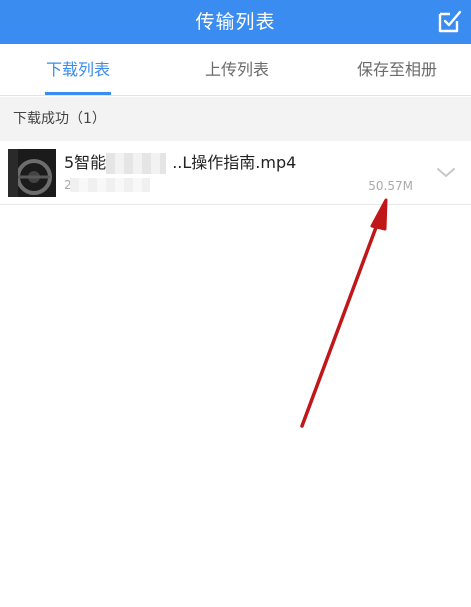 This screenshot has width=471, height=607. Describe the element at coordinates (59, 119) in the screenshot. I see `download-success-label: 下载成功（1）` at that location.